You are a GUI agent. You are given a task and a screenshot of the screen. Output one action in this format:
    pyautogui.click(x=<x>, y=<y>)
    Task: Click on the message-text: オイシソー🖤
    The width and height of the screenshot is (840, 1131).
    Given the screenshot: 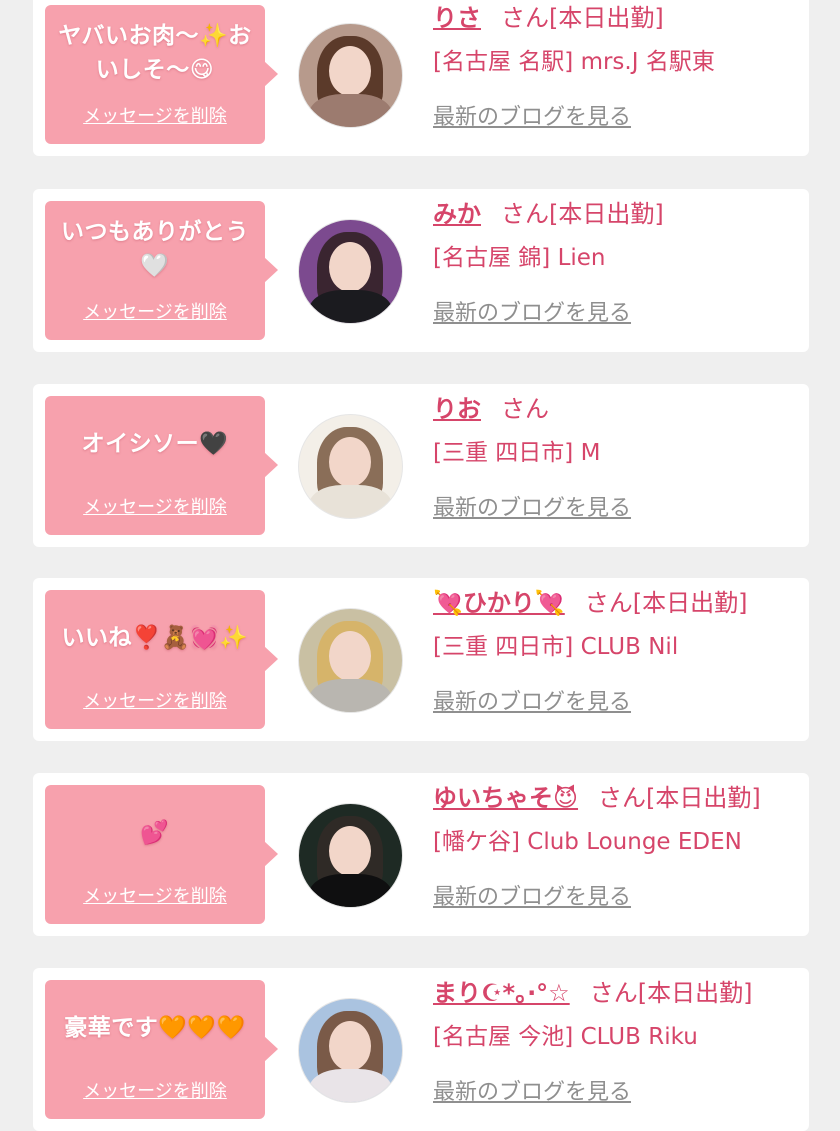 What is the action you would take?
    pyautogui.click(x=155, y=444)
    